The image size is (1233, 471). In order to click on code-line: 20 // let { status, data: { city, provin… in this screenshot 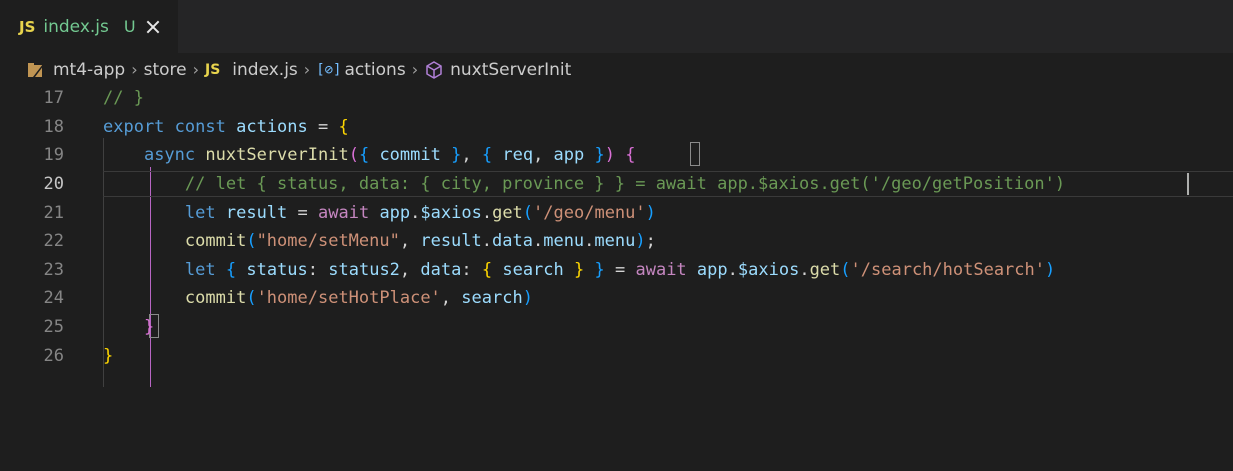, I will do `click(616, 184)`.